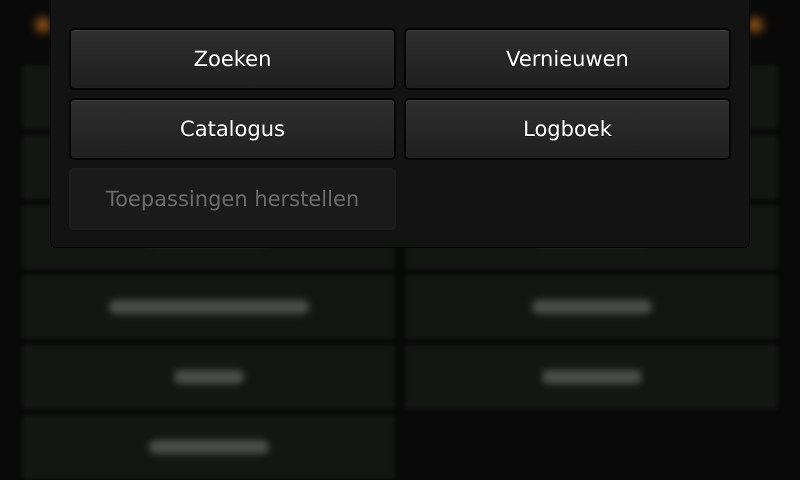  Describe the element at coordinates (567, 129) in the screenshot. I see `menu-button: Logboek` at that location.